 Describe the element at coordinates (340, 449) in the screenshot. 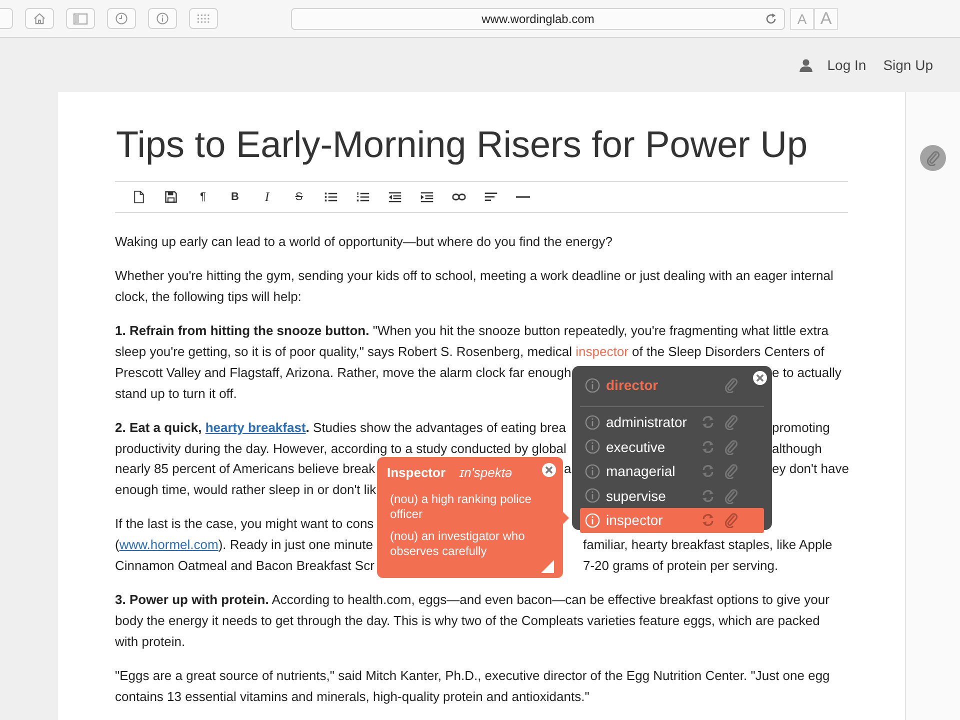

I see `paragraph-text: productivity during the day. However, according to a study conducted by global` at that location.